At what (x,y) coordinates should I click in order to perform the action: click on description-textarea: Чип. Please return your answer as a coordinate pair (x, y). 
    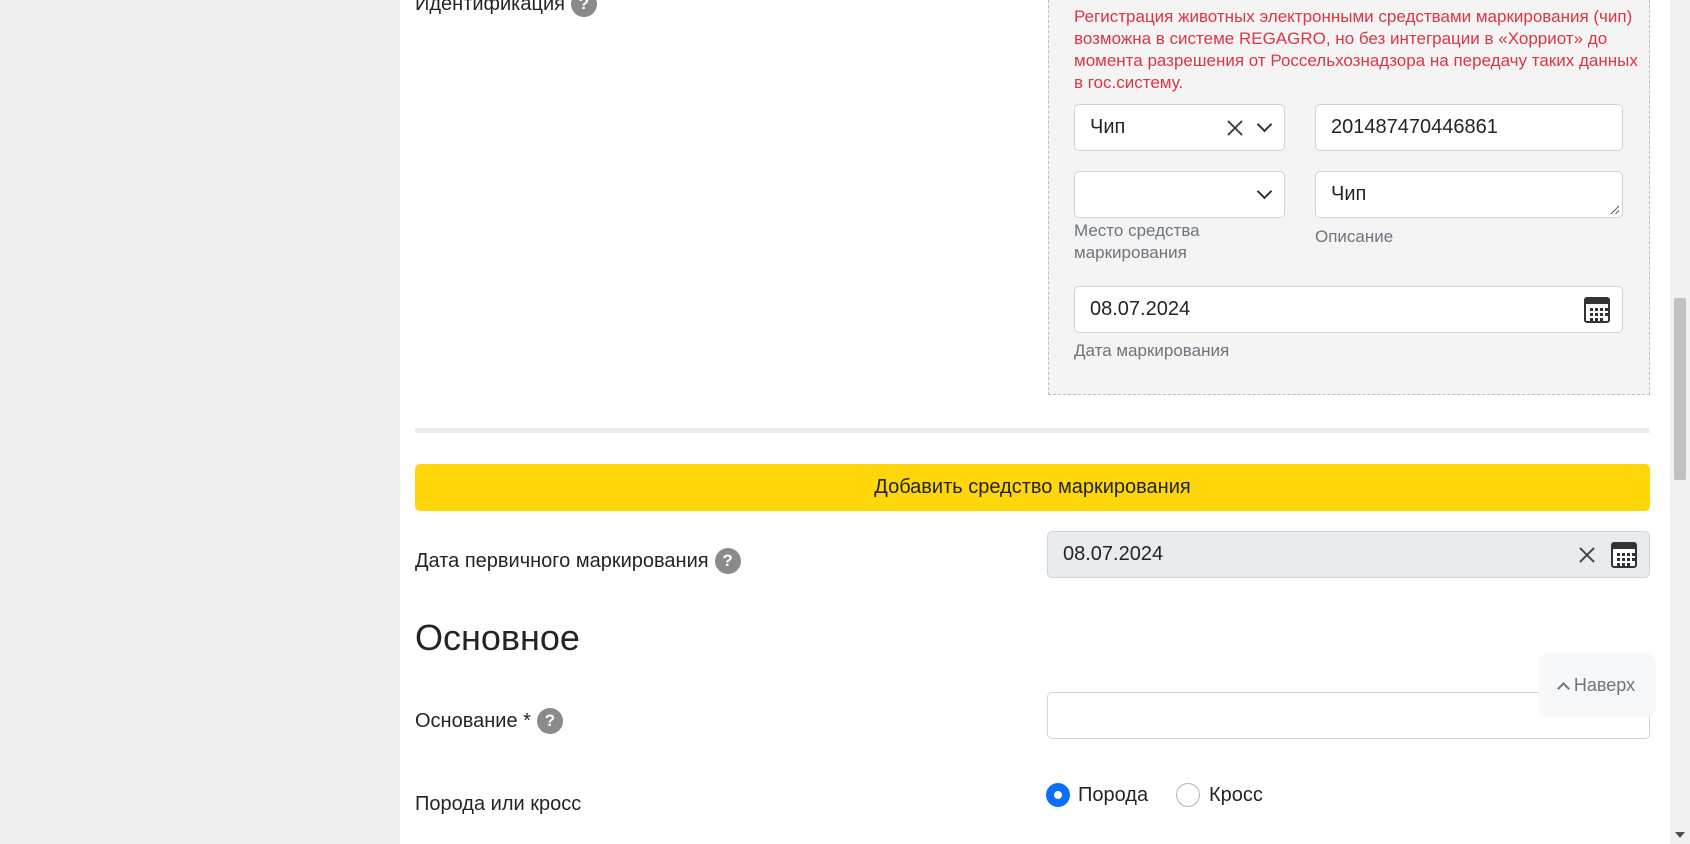
    Looking at the image, I should click on (1469, 194).